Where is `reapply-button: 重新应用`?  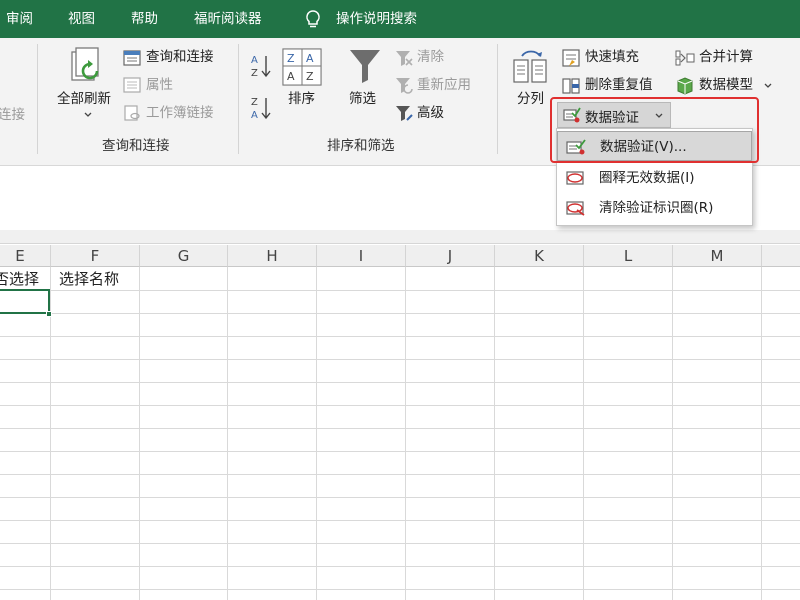
reapply-button: 重新应用 is located at coordinates (444, 85).